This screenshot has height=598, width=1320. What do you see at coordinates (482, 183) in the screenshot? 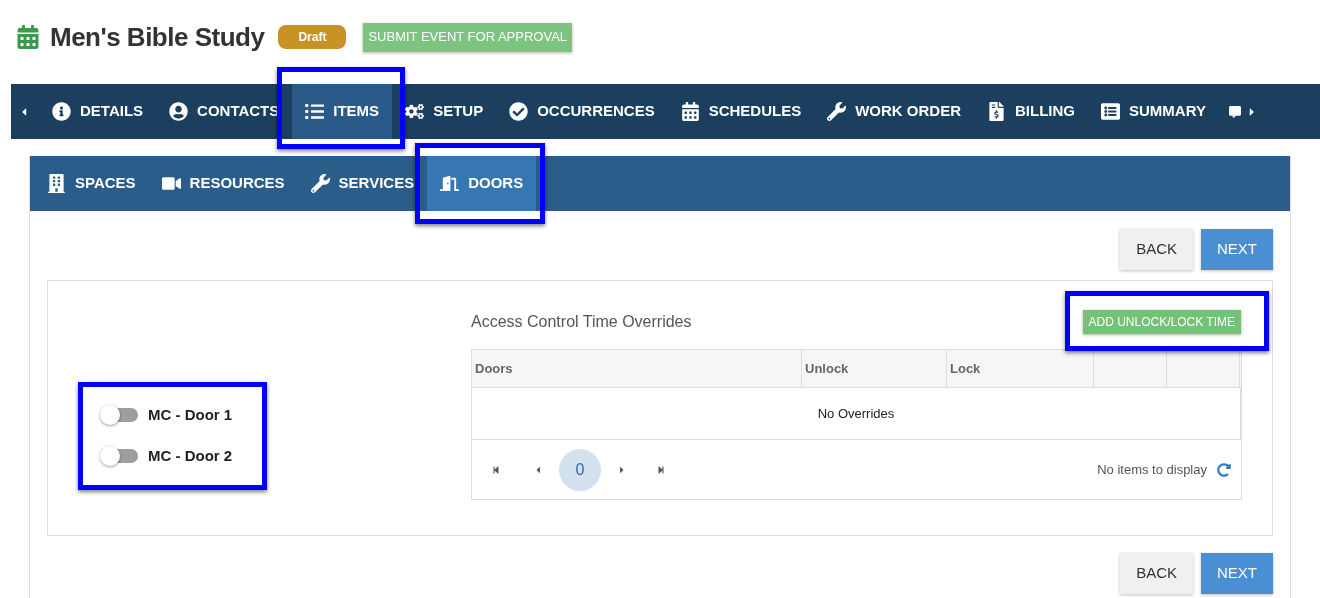
I see `sub-tab: DOORS` at bounding box center [482, 183].